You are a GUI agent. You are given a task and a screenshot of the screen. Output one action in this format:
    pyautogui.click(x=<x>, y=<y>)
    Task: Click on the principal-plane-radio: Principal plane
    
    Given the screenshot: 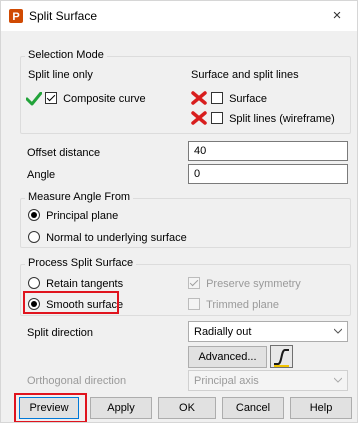 What is the action you would take?
    pyautogui.click(x=73, y=215)
    